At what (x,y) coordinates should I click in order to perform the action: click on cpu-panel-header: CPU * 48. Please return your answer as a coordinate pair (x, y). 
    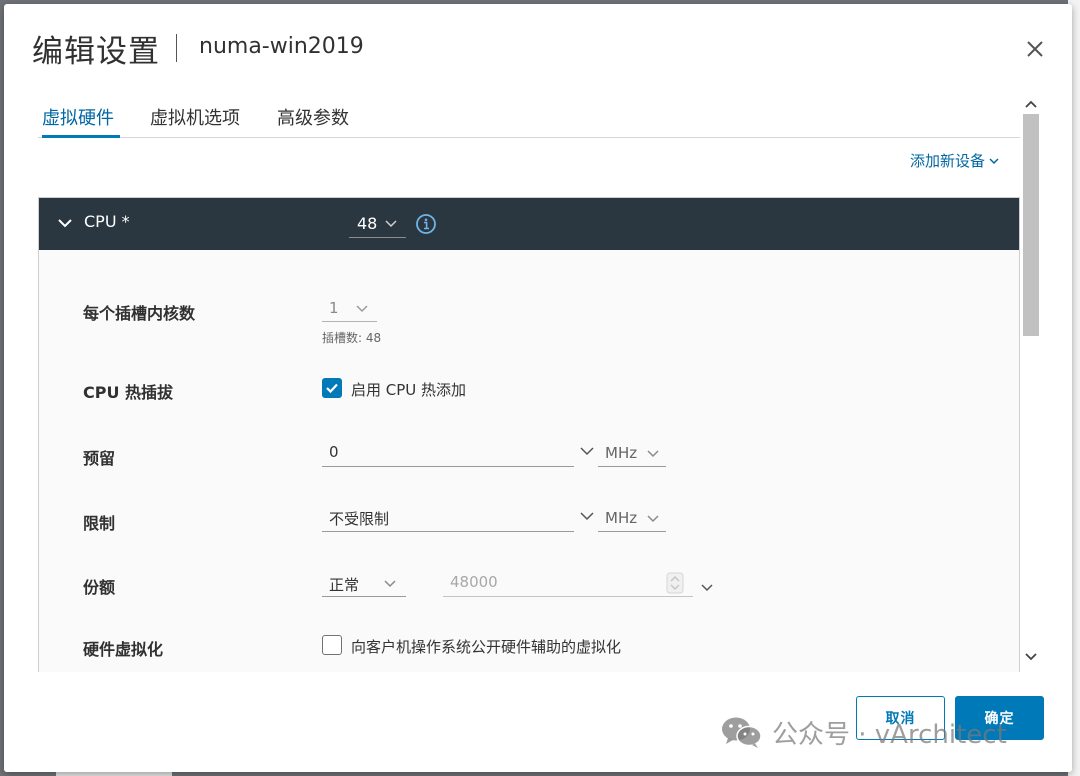
    Looking at the image, I should click on (529, 224).